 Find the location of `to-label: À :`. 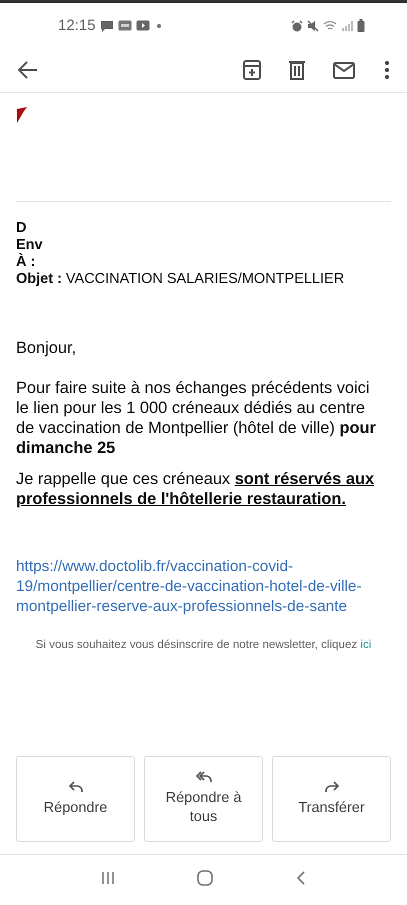

to-label: À : is located at coordinates (26, 262).